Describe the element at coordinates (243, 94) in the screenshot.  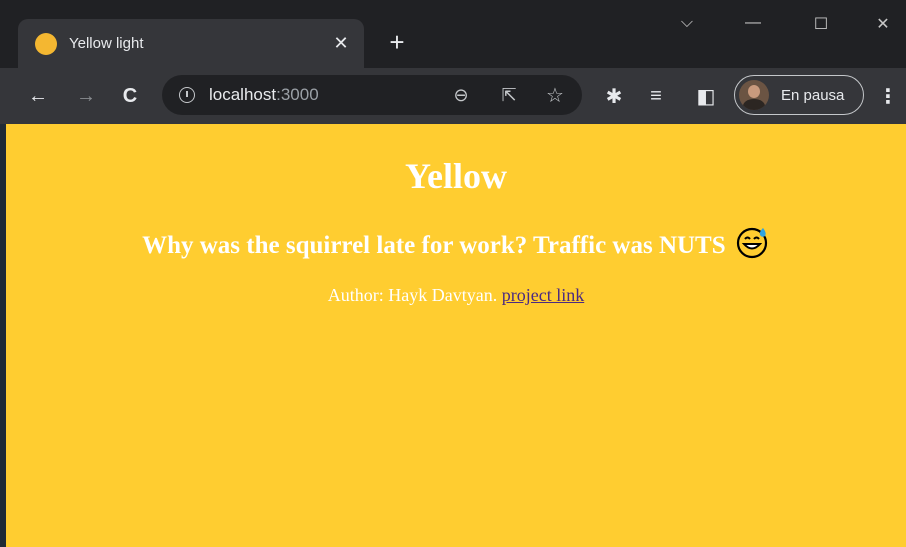
I see `url-host: localhost` at that location.